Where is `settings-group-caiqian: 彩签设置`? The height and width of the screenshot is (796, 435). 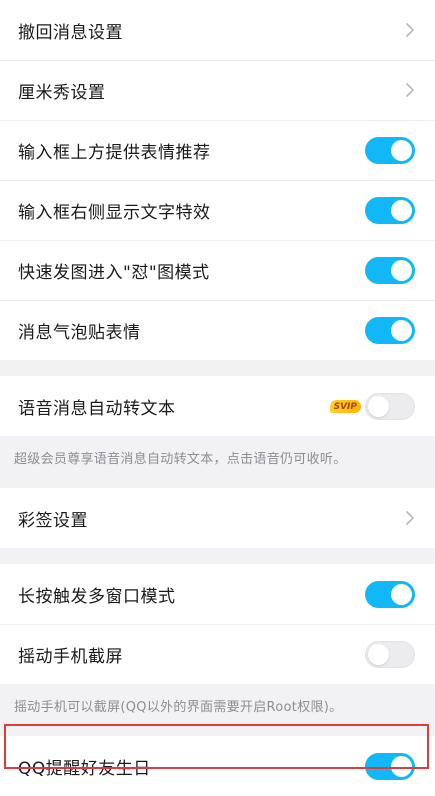 settings-group-caiqian: 彩签设置 is located at coordinates (217, 518).